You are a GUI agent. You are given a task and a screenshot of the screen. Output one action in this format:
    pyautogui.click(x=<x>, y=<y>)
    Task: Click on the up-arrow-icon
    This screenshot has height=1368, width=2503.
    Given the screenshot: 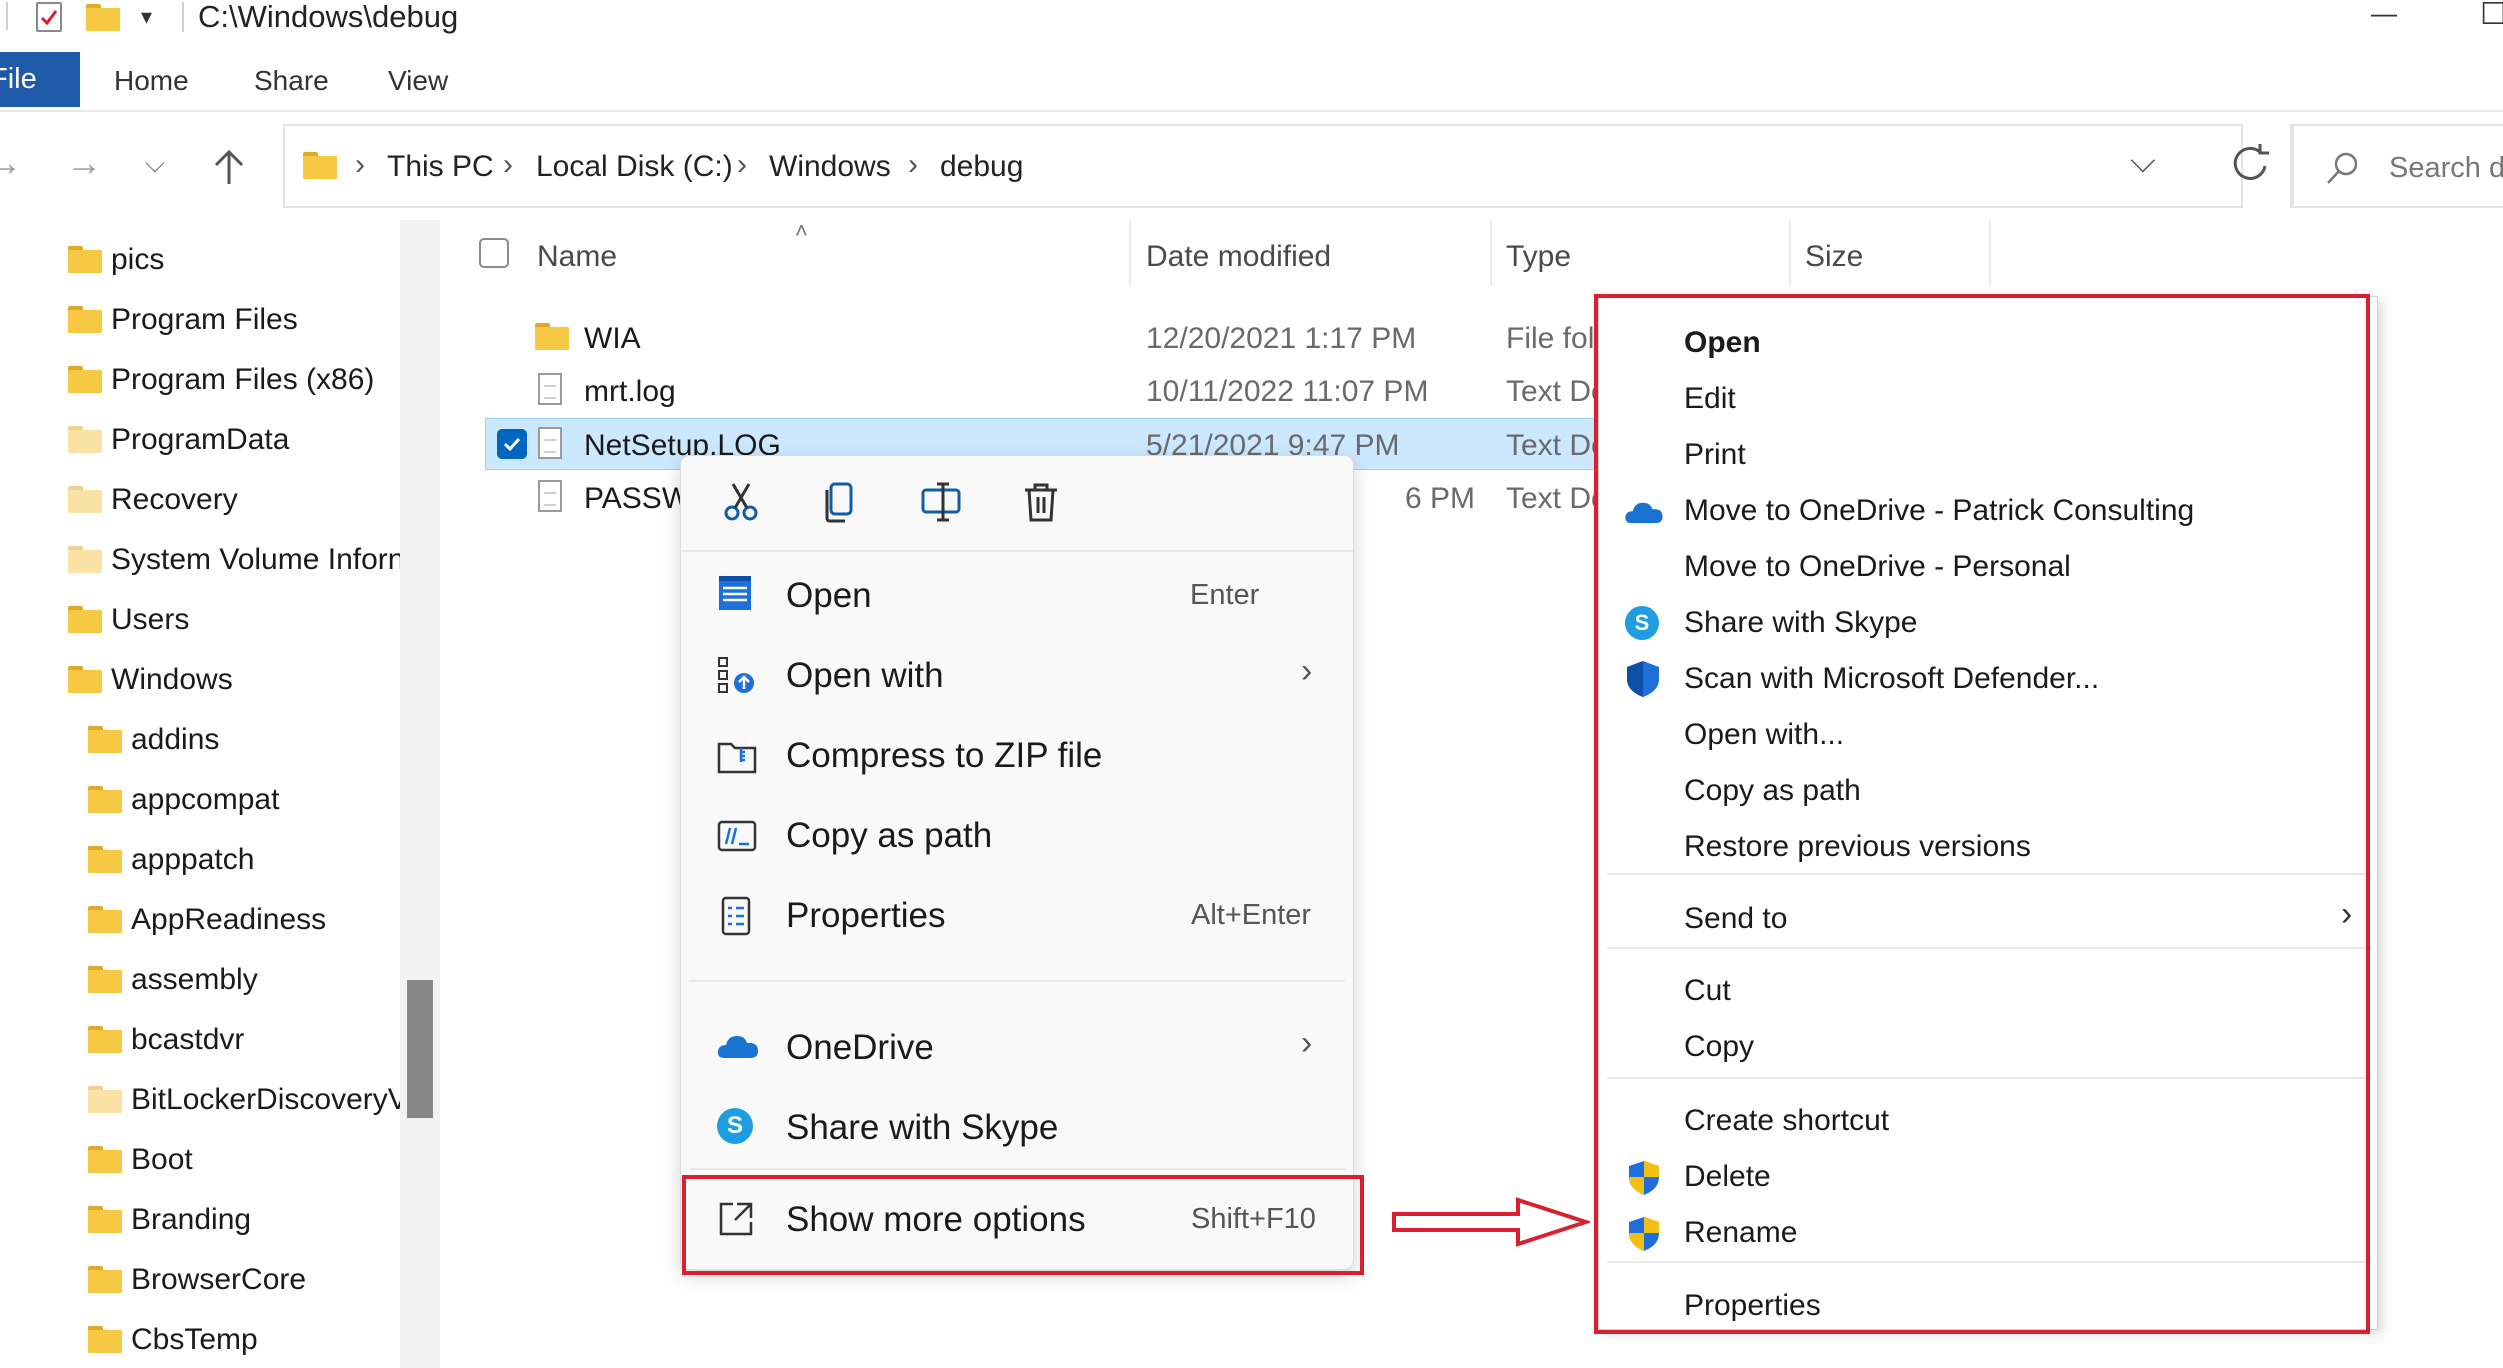 What is the action you would take?
    pyautogui.click(x=229, y=169)
    